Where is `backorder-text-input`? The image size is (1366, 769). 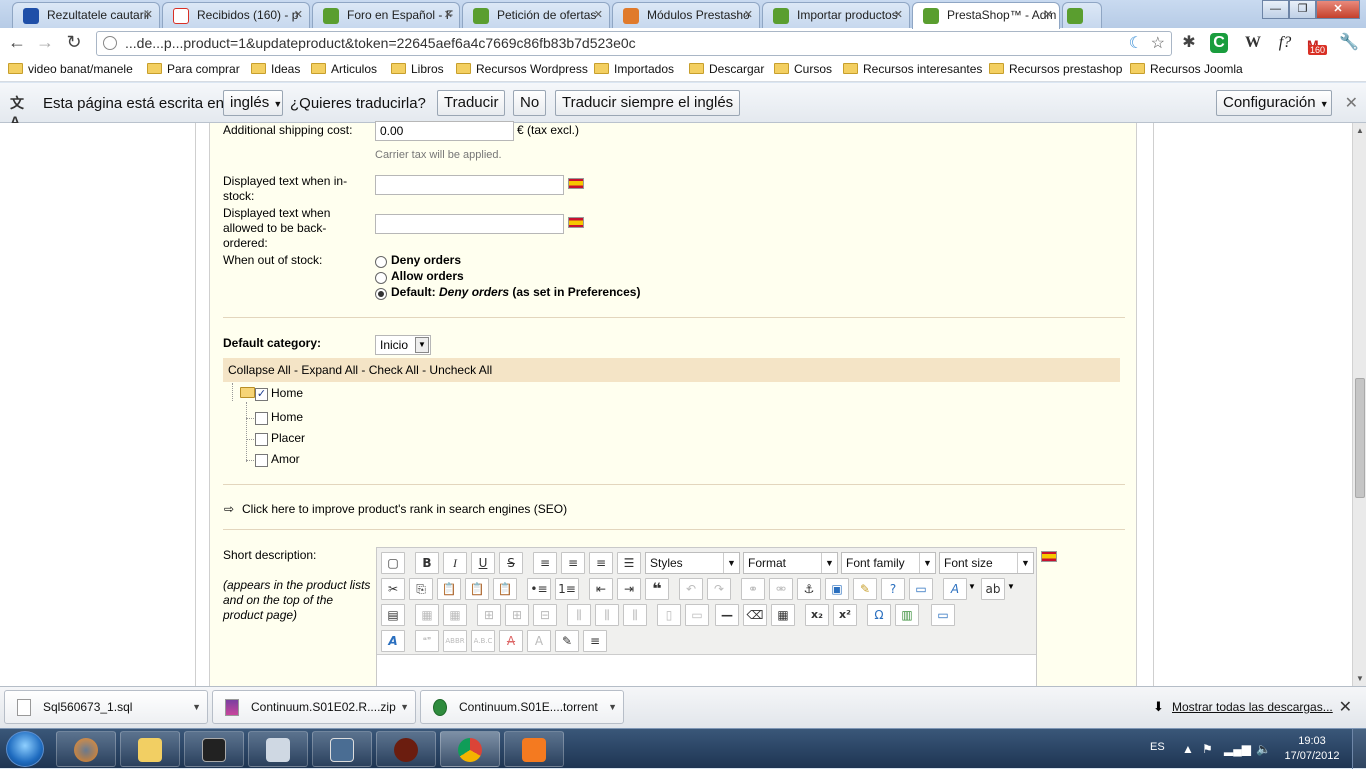 backorder-text-input is located at coordinates (469, 224).